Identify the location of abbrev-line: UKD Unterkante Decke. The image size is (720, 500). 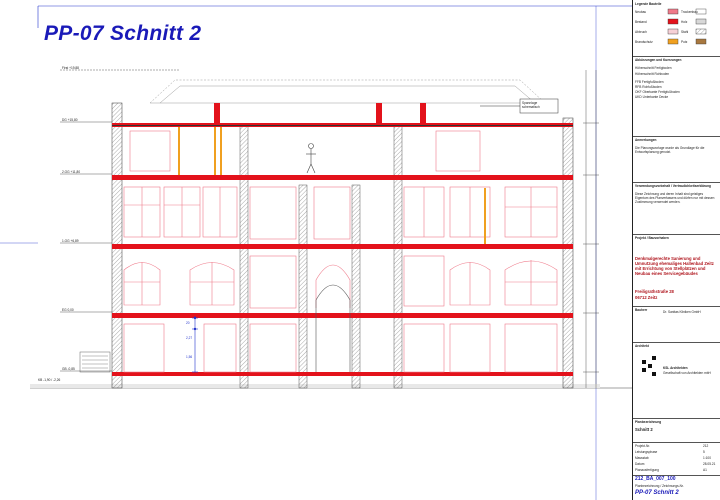
(652, 97).